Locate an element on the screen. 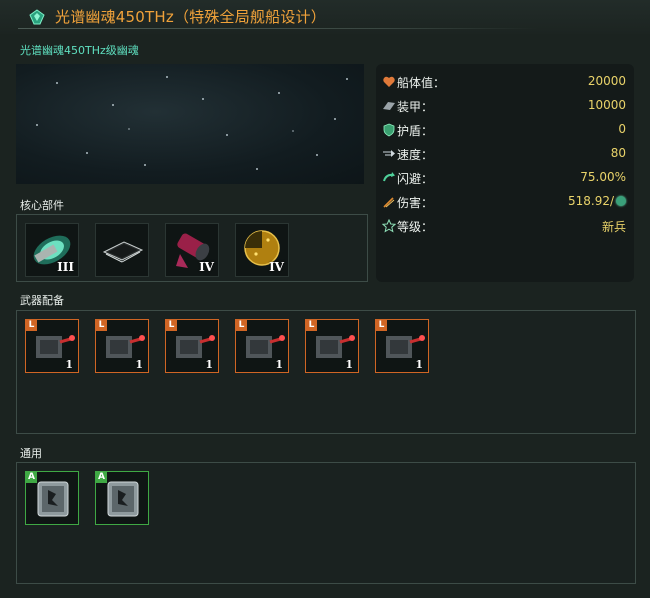  stat-value: 75.00% is located at coordinates (603, 177).